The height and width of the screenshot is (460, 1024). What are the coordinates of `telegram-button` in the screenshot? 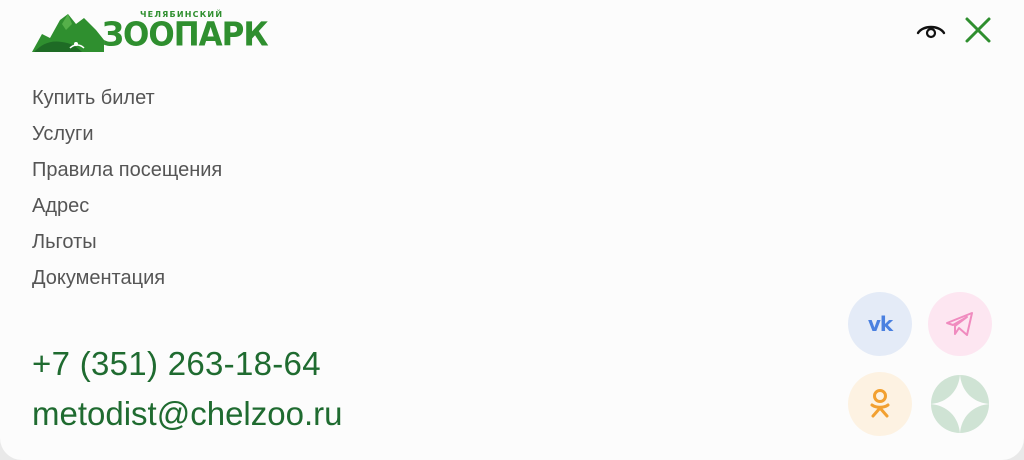 It's located at (960, 324).